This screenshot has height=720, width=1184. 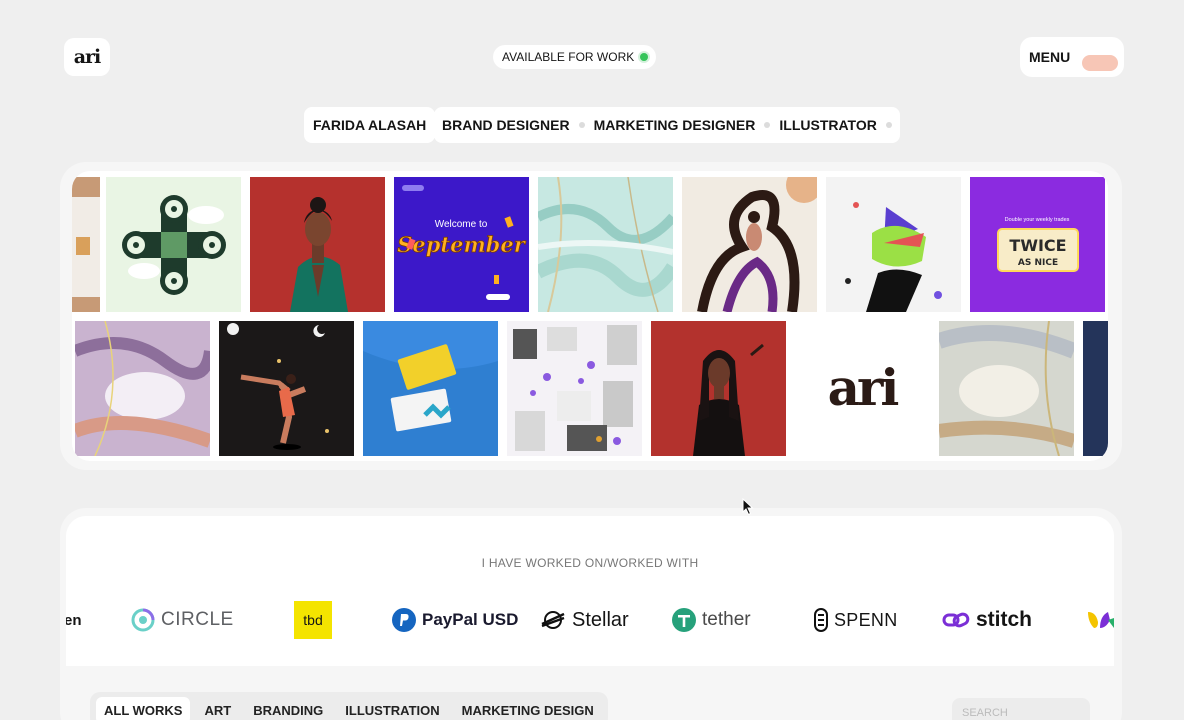 I want to click on menu-button: MENU, so click(x=1072, y=57).